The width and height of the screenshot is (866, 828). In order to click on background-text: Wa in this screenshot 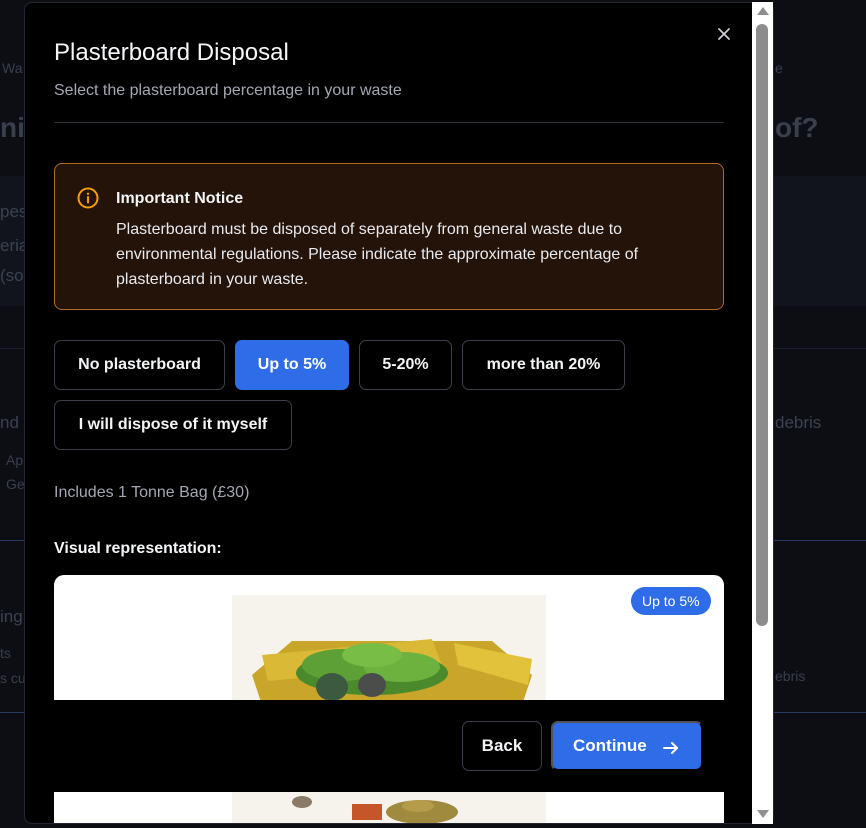, I will do `click(12, 68)`.